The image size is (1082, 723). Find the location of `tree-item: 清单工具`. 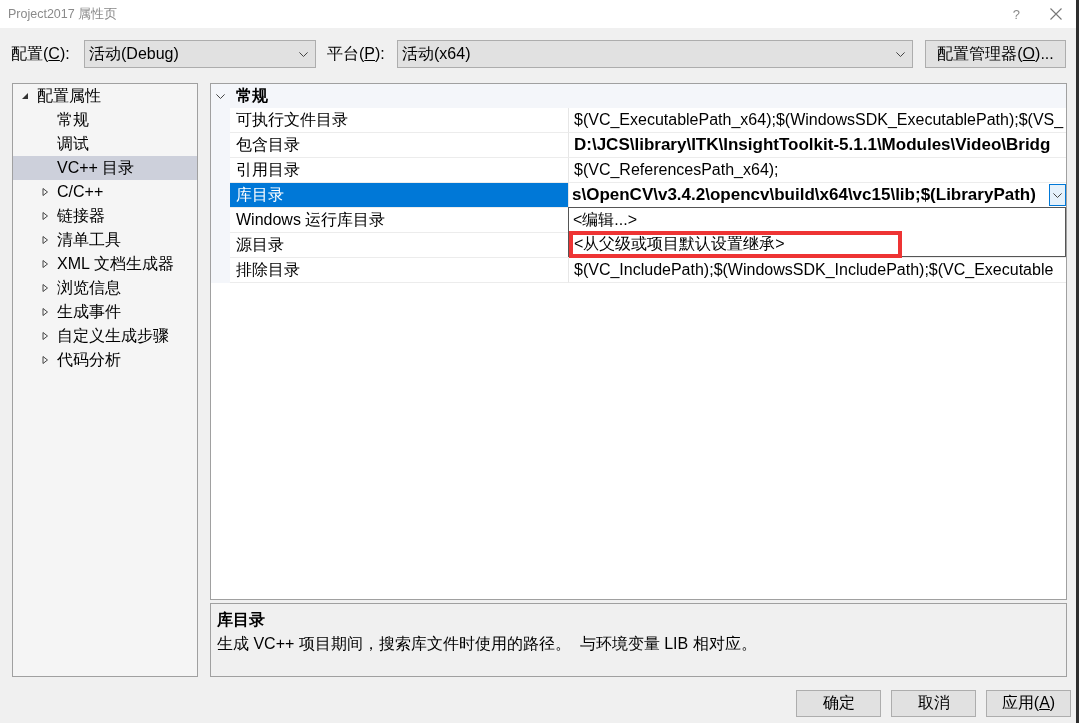

tree-item: 清单工具 is located at coordinates (105, 240).